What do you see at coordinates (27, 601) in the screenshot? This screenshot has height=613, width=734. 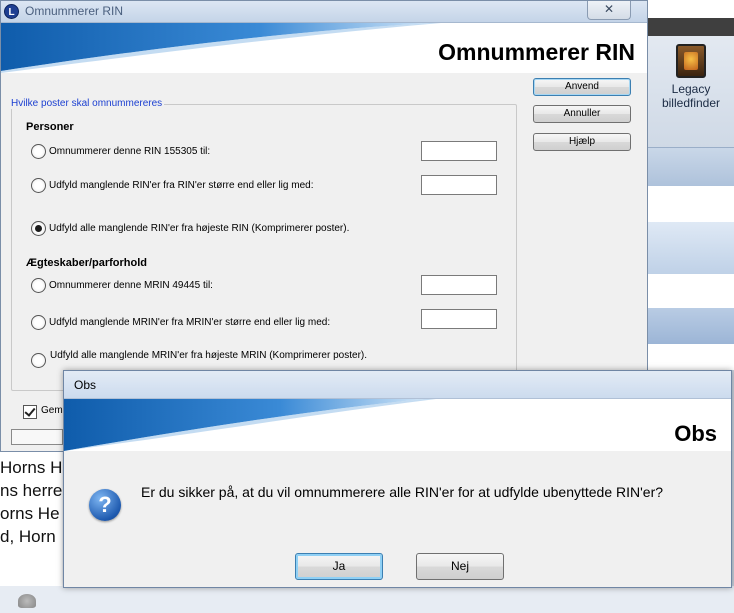 I see `person-icon` at bounding box center [27, 601].